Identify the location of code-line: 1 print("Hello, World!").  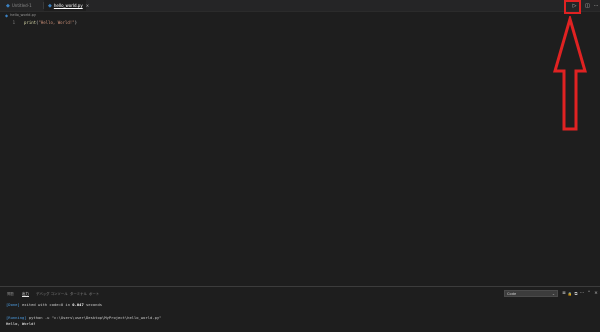
(38, 22).